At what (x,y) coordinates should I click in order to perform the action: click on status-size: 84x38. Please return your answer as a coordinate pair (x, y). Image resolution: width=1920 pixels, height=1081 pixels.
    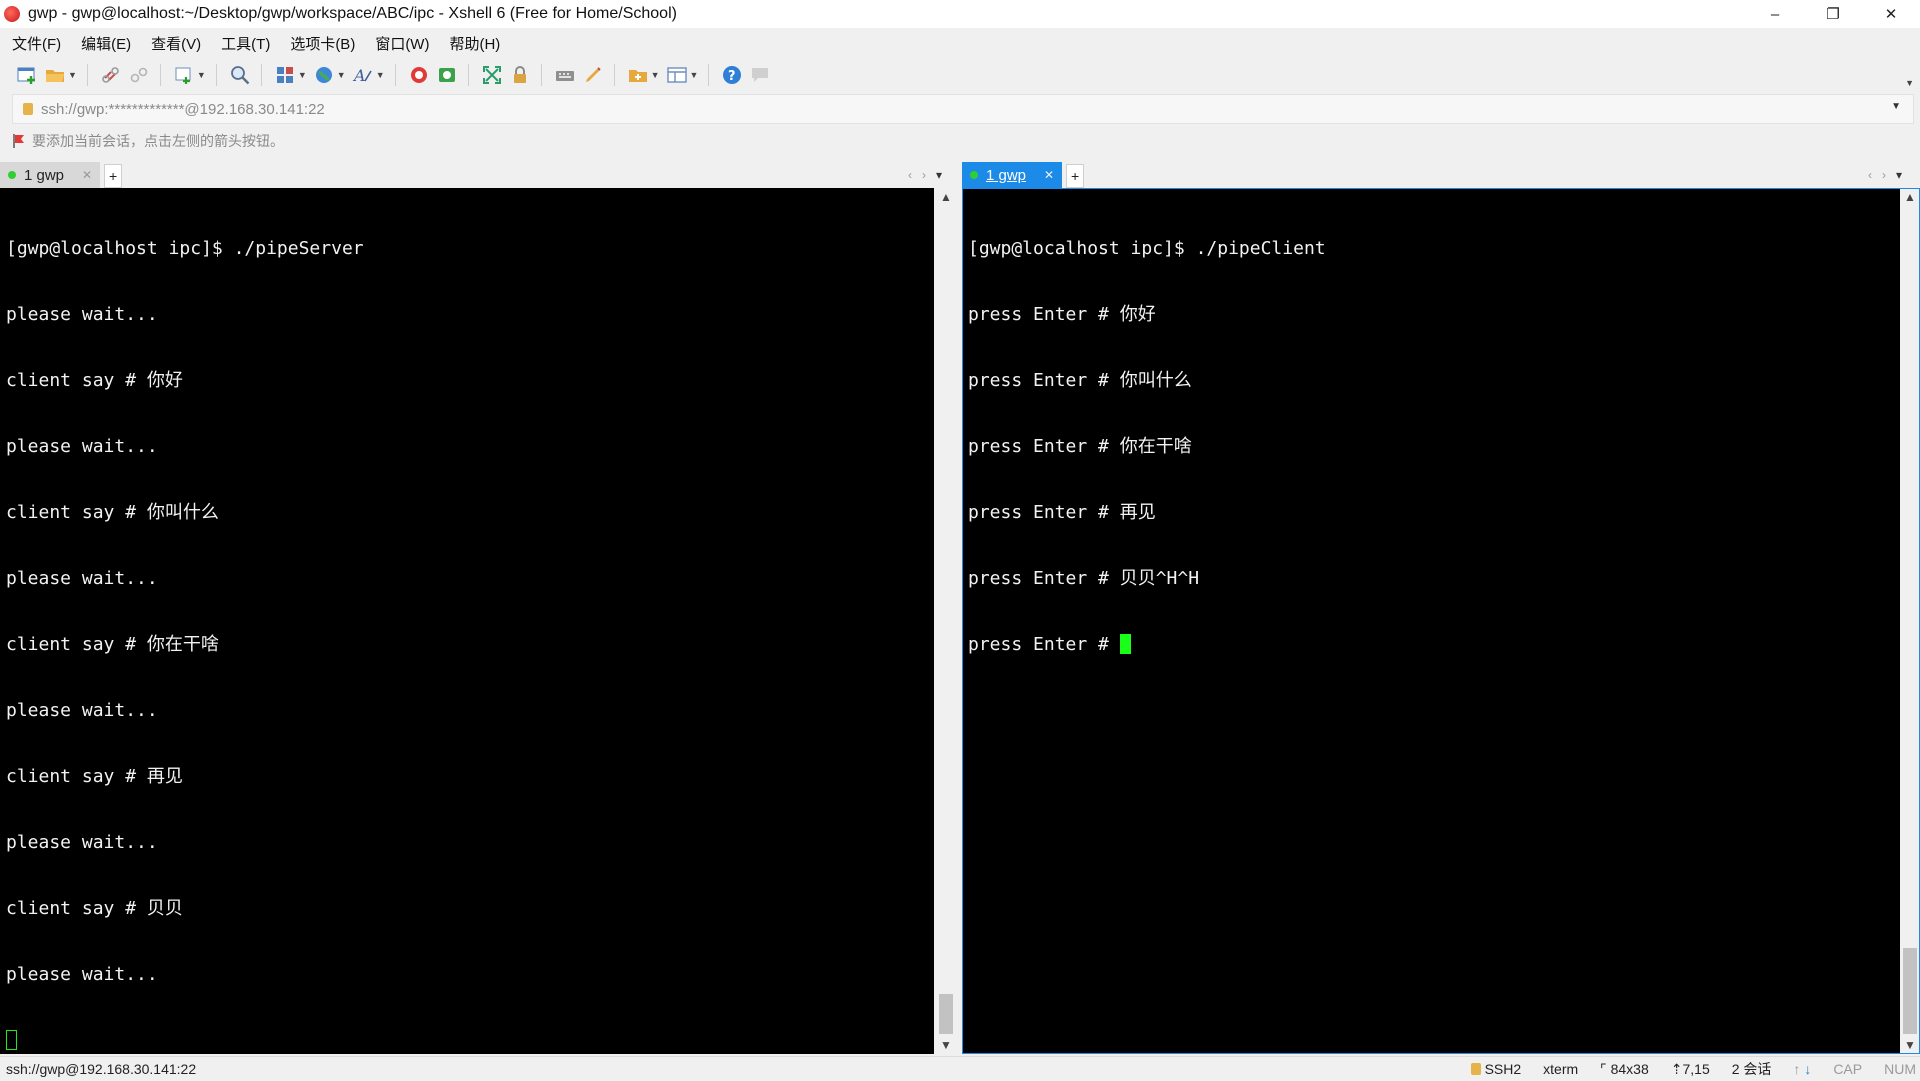
    Looking at the image, I should click on (1629, 1068).